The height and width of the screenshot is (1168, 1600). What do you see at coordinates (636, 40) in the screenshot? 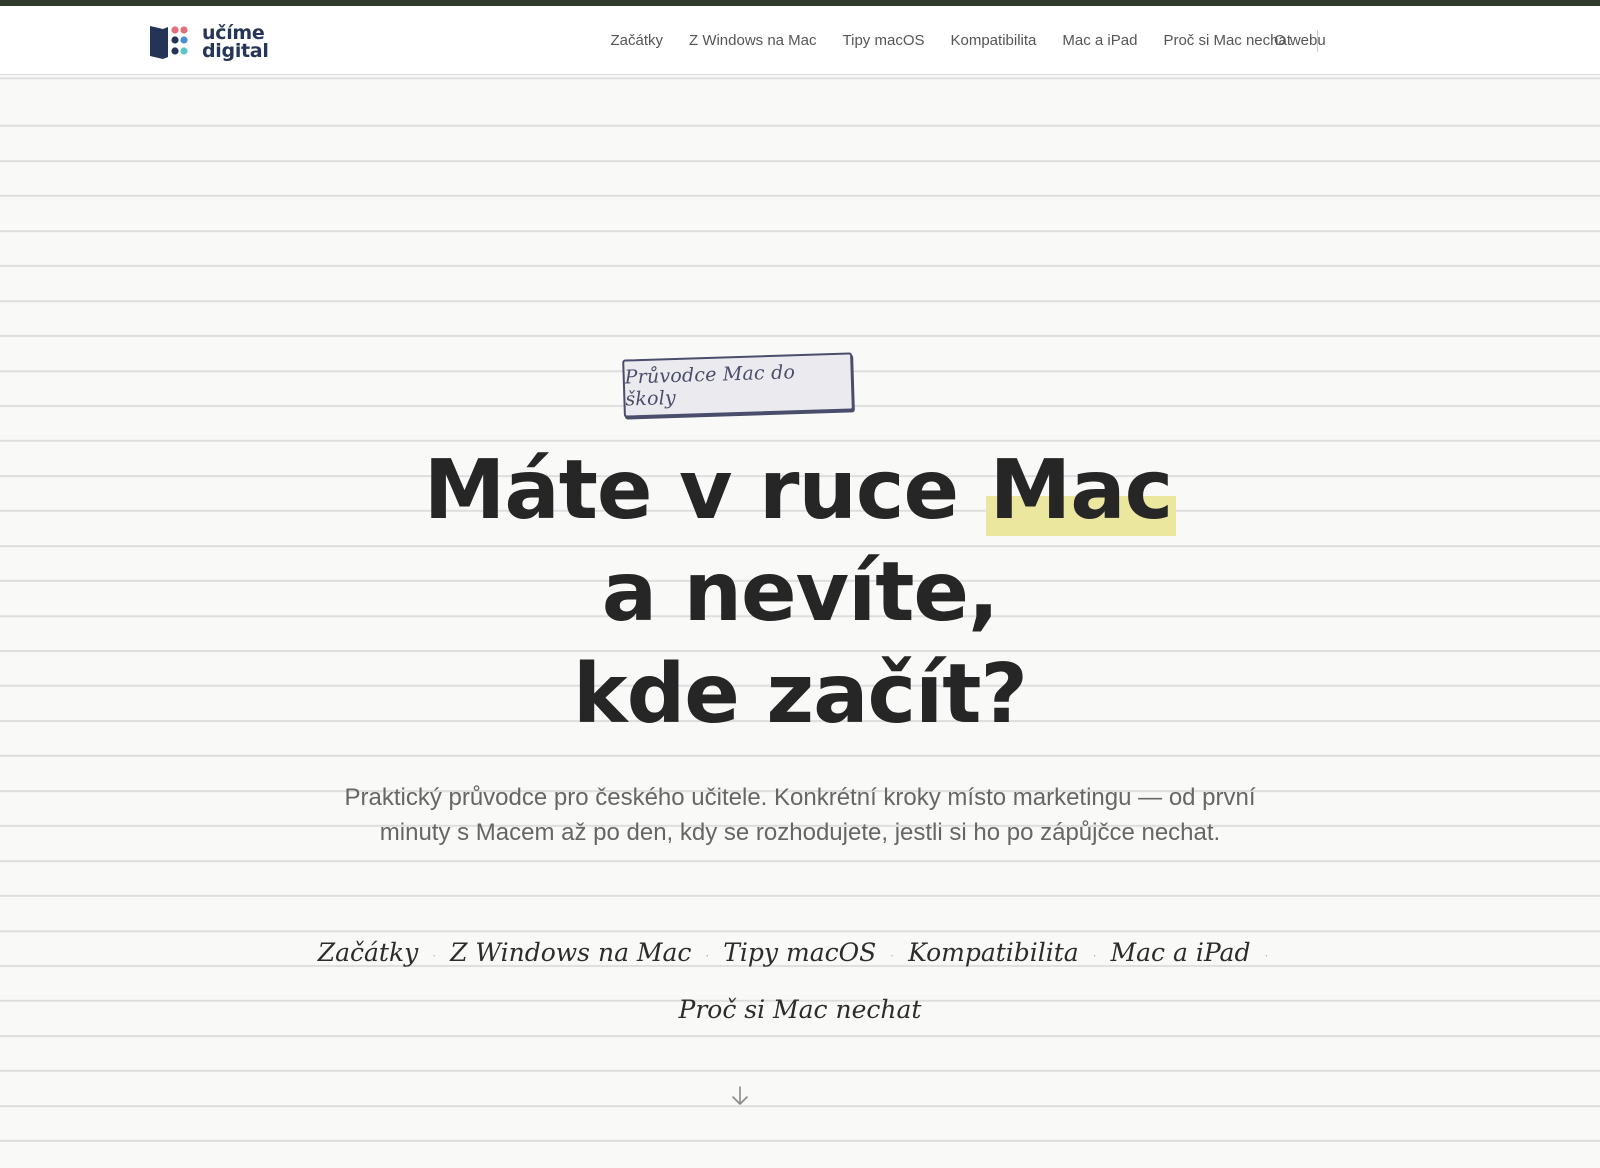
I see `nav-link-zacatky: Začátky` at bounding box center [636, 40].